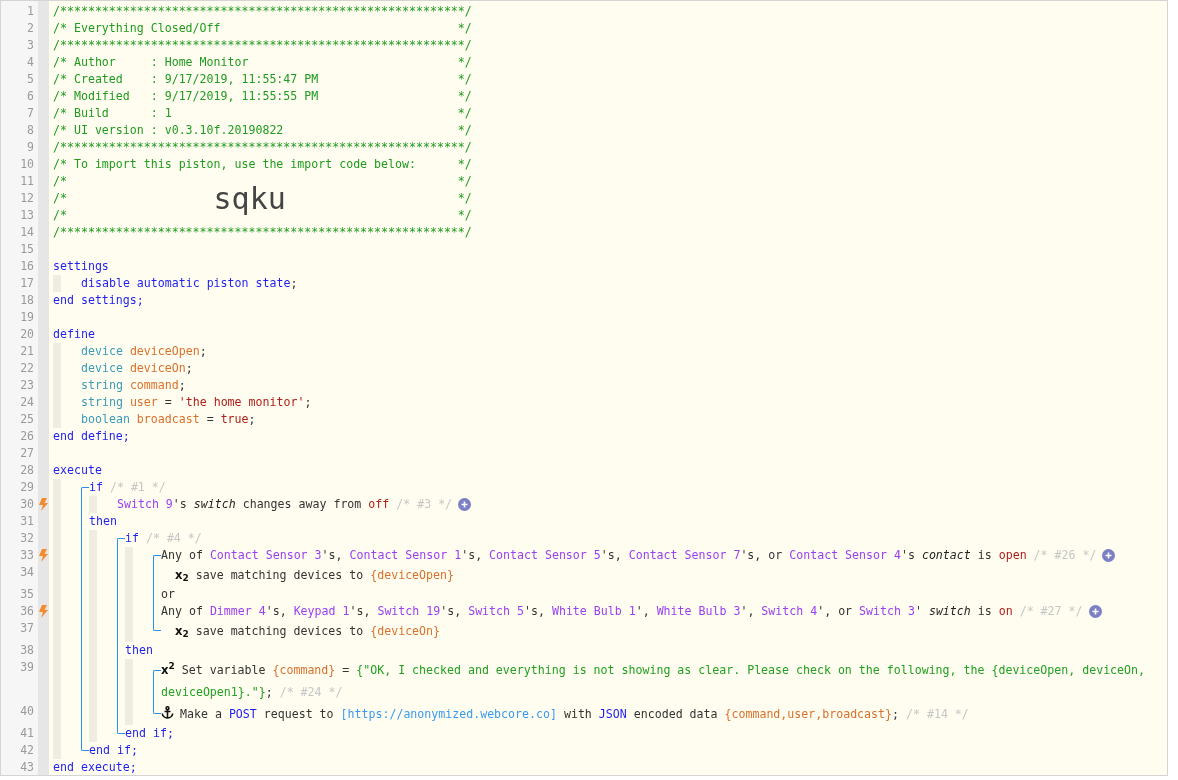 The height and width of the screenshot is (780, 1178). What do you see at coordinates (30, 11) in the screenshot?
I see `line-number: 1` at bounding box center [30, 11].